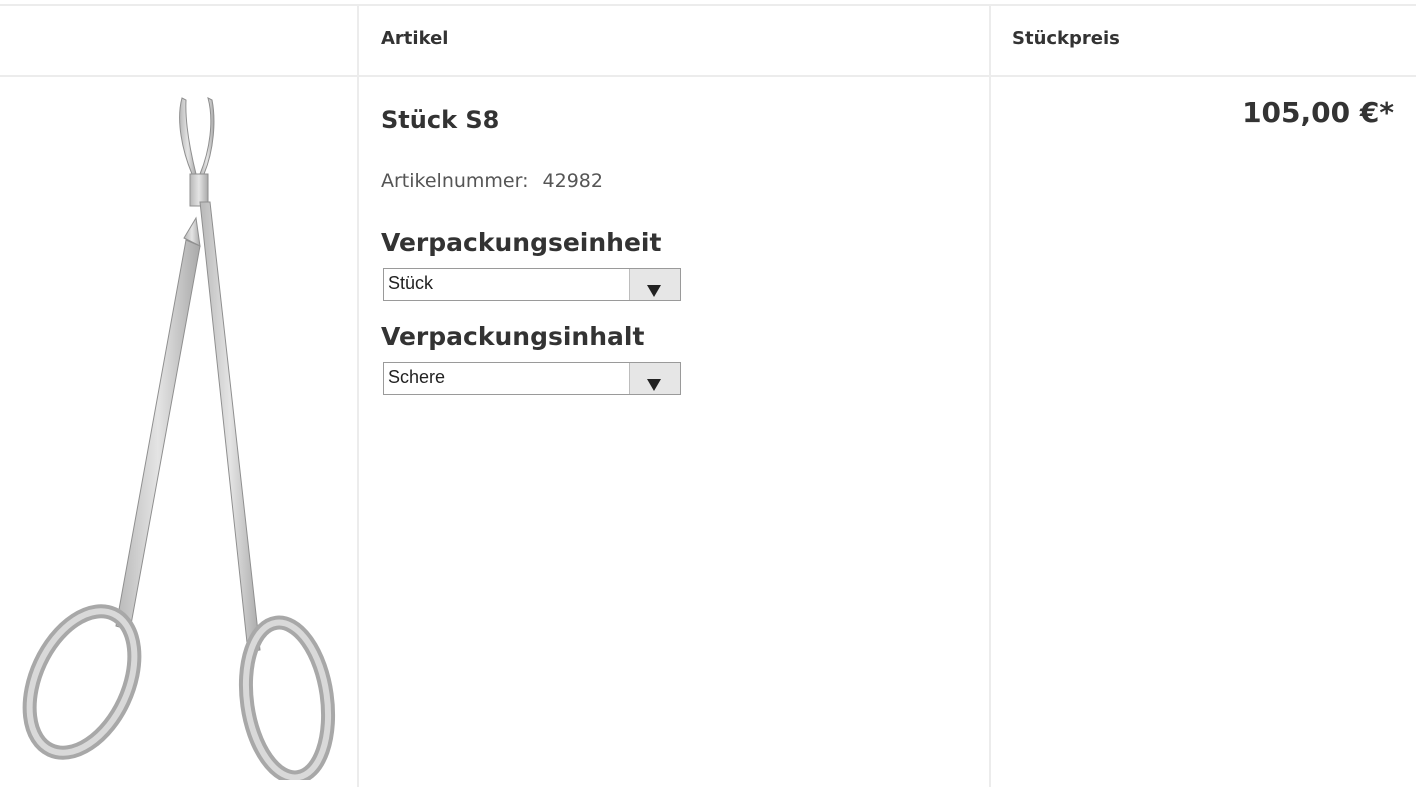 The width and height of the screenshot is (1416, 787). What do you see at coordinates (513, 336) in the screenshot?
I see `packaging-content-label: Verpackungsinhalt` at bounding box center [513, 336].